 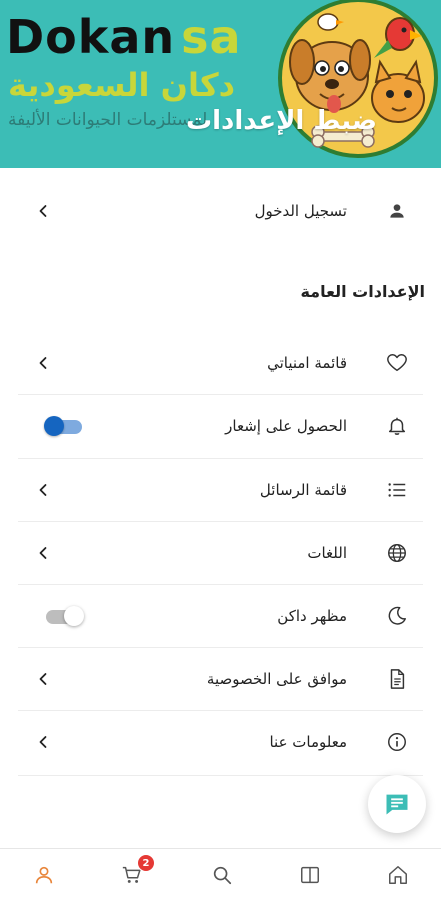 I want to click on login-row: تسجيل الدخول, so click(x=220, y=211).